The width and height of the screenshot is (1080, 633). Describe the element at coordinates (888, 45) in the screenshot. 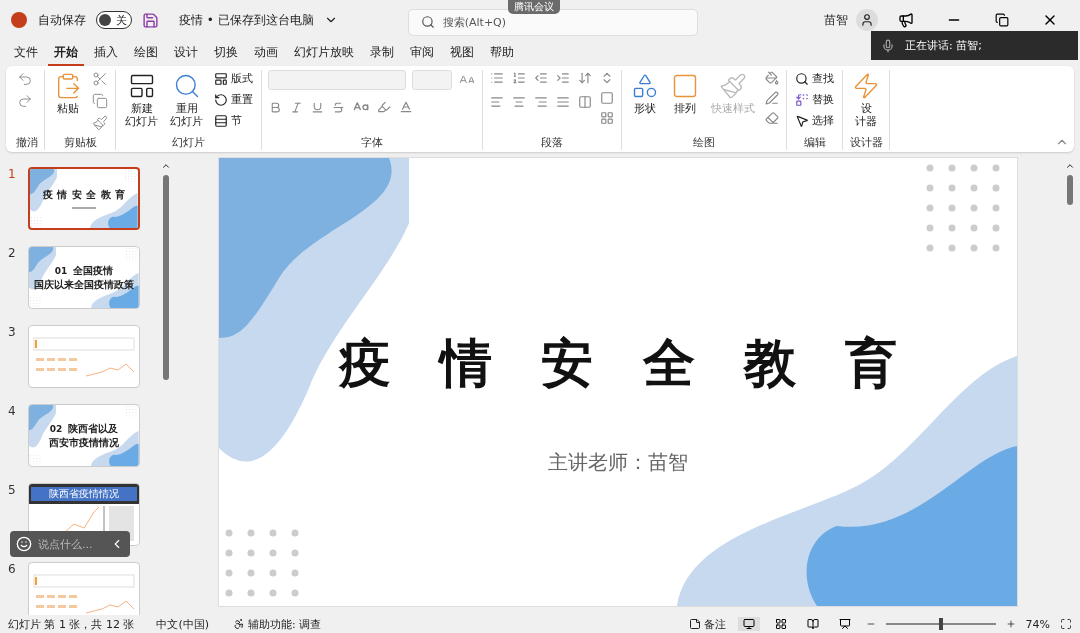

I see `microphone-icon` at that location.